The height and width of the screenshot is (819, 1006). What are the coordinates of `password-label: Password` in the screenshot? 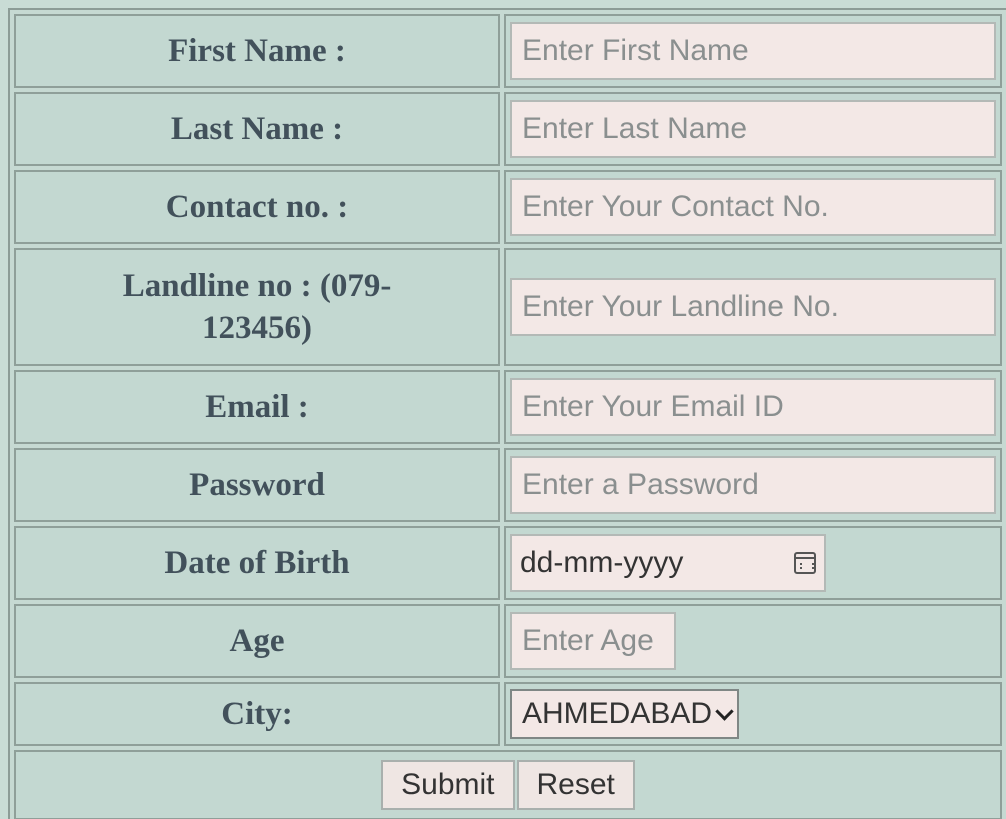 It's located at (257, 485).